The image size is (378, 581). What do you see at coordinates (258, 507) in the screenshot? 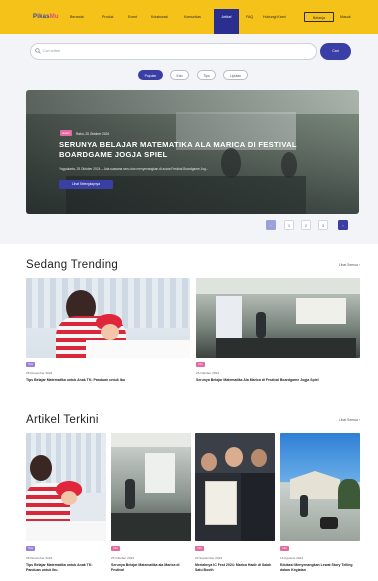
I see `scene-jacket` at bounding box center [258, 507].